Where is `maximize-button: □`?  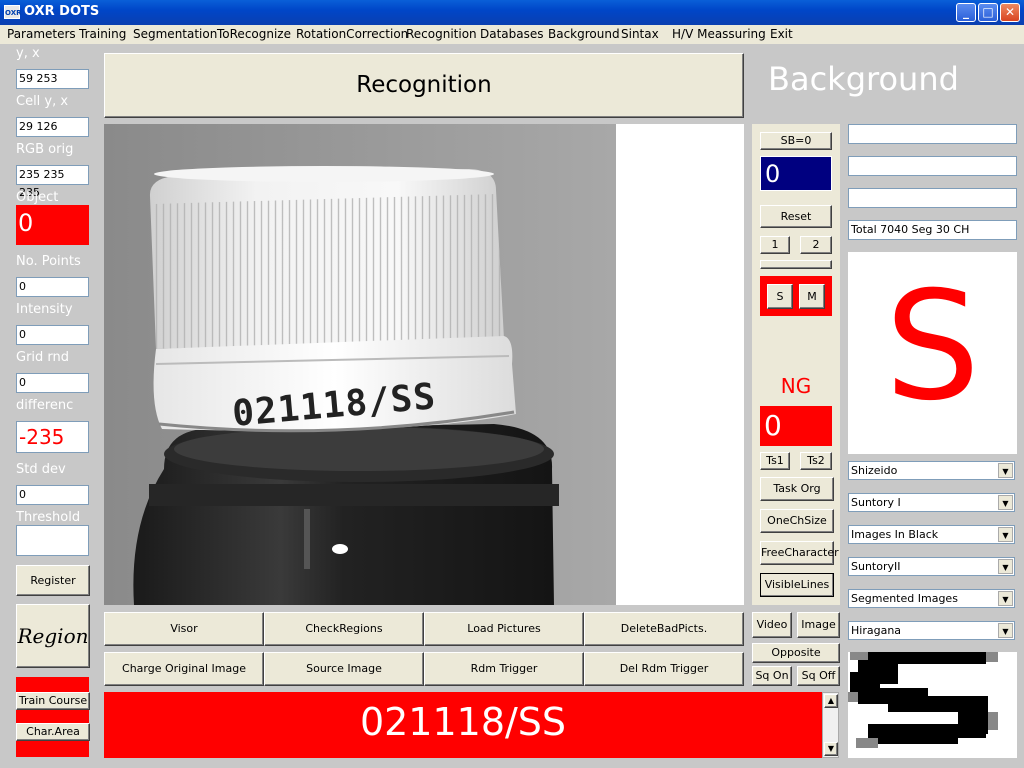
maximize-button: □ is located at coordinates (988, 12).